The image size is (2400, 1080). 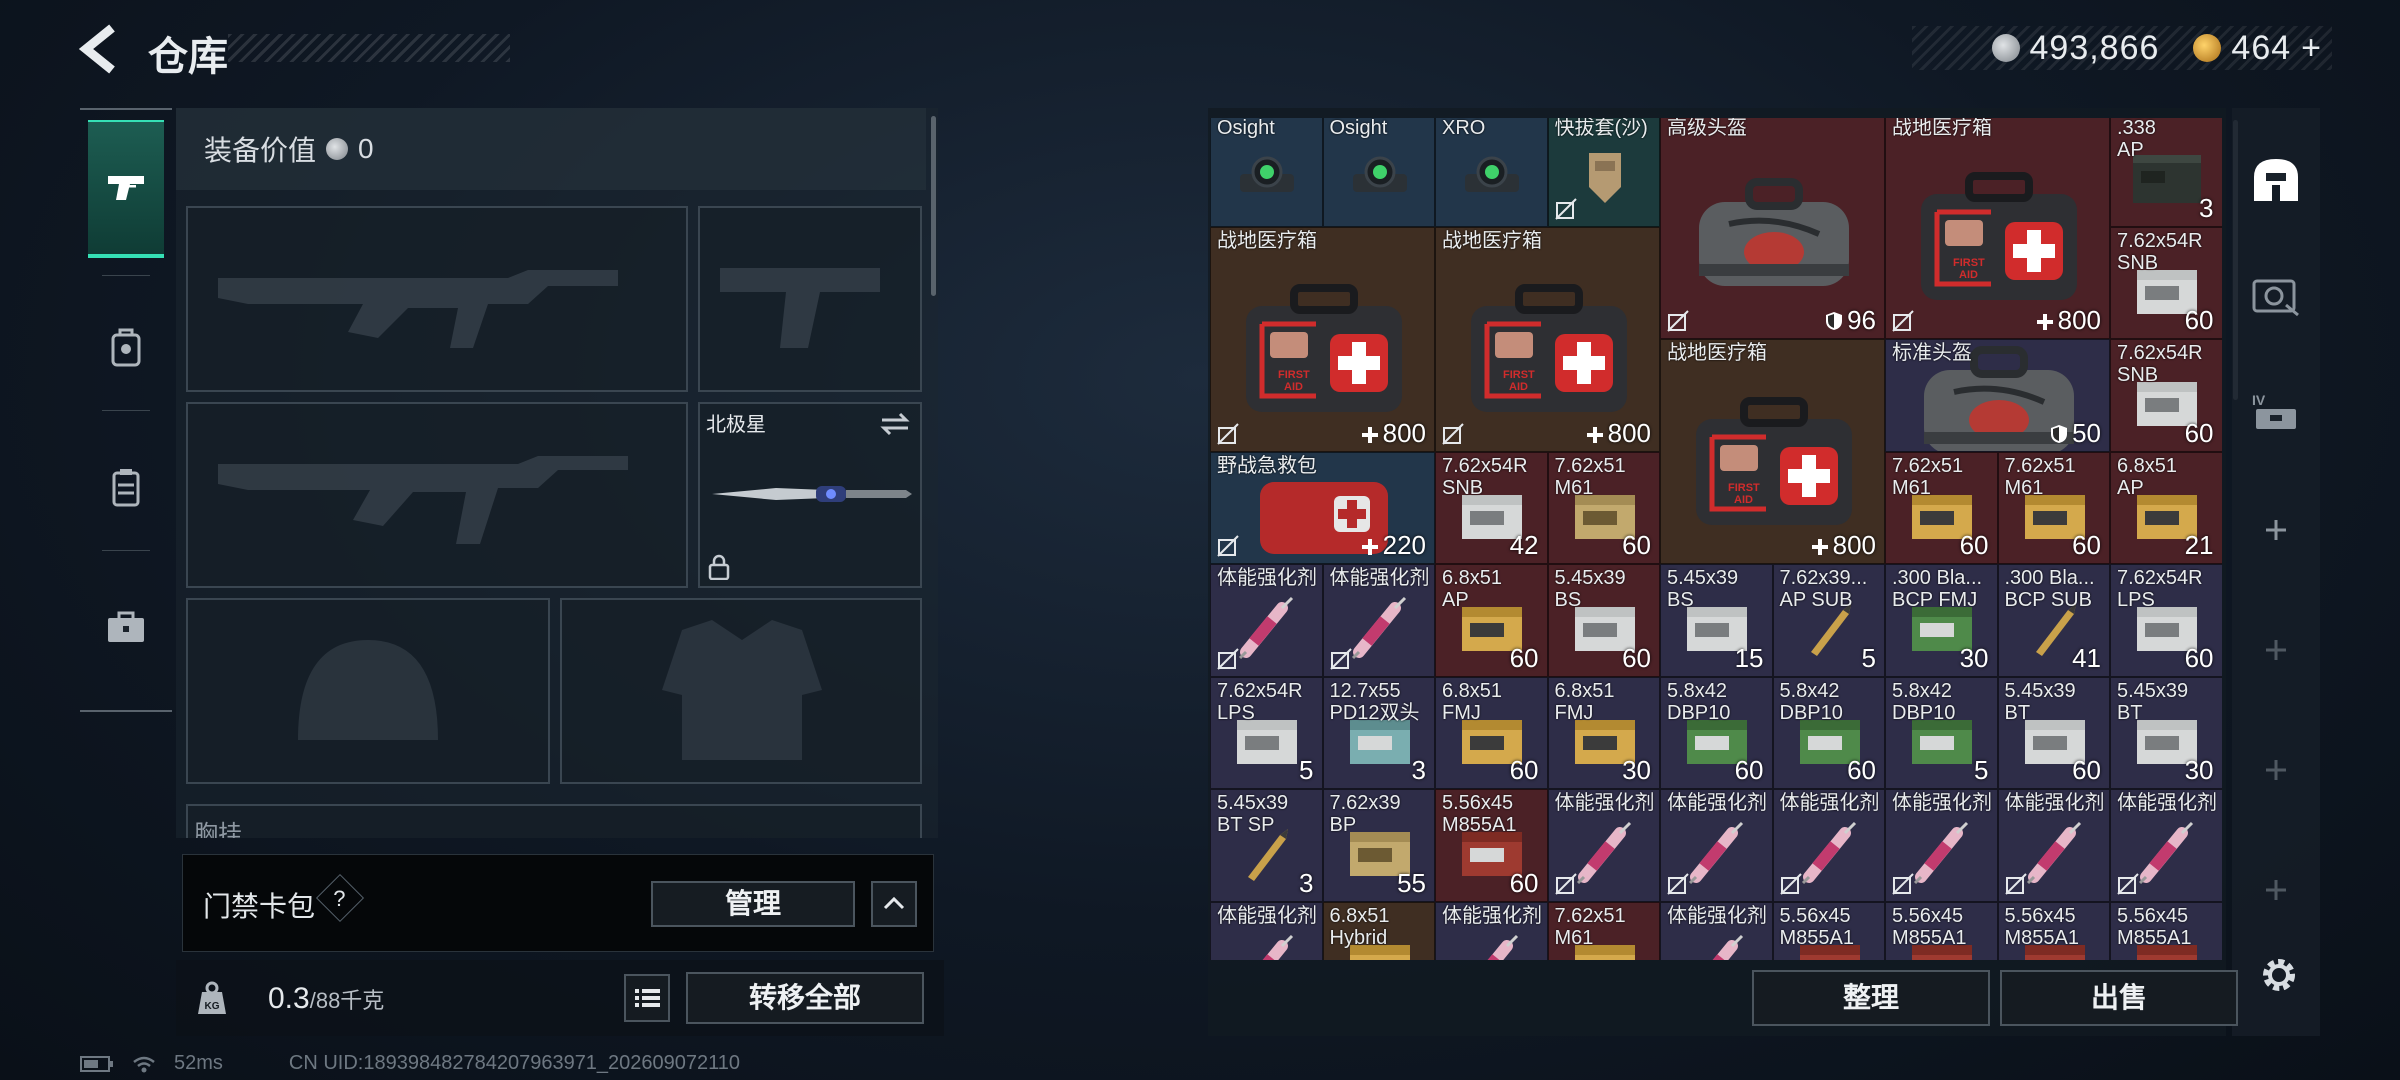 I want to click on melee-slot: 北极星, so click(x=810, y=495).